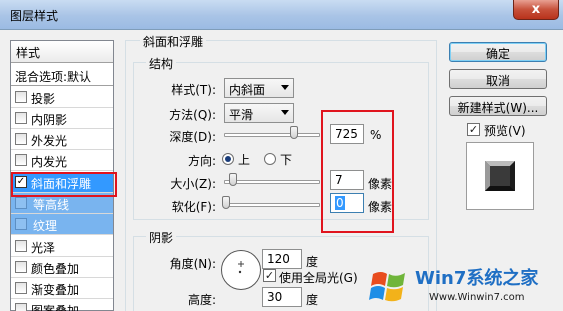 The image size is (563, 311). I want to click on style-item-label: 渐变叠加, so click(55, 290).